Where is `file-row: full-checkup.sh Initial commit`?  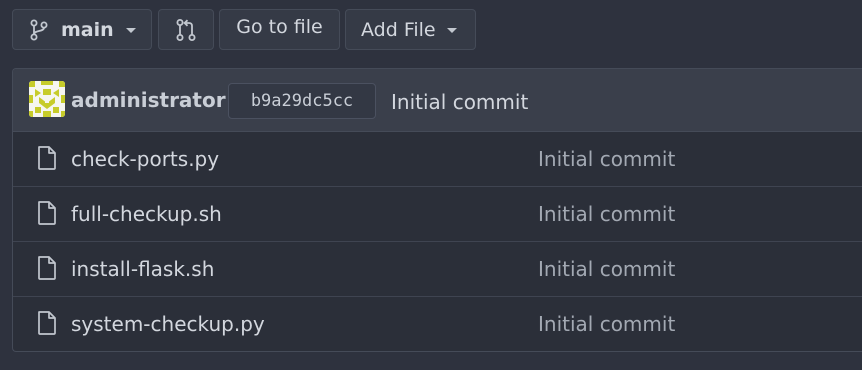 file-row: full-checkup.sh Initial commit is located at coordinates (437, 214).